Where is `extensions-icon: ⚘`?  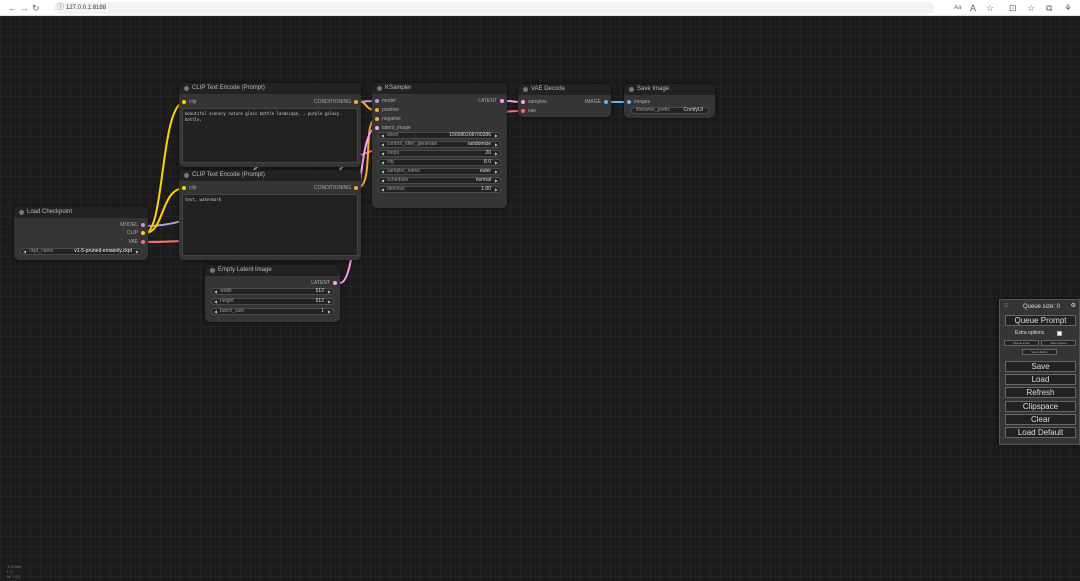
extensions-icon: ⚘ is located at coordinates (1068, 8).